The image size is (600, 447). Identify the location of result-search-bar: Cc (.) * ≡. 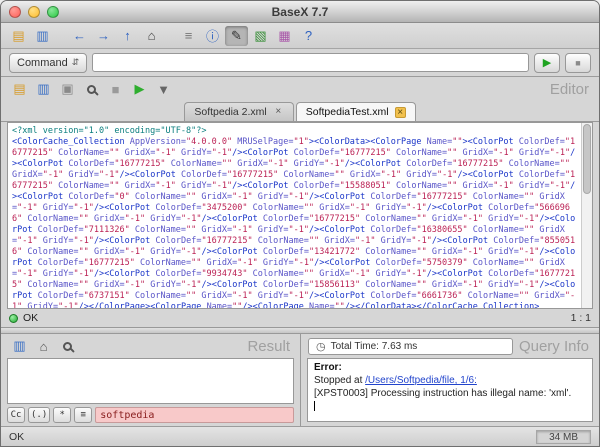
(150, 415).